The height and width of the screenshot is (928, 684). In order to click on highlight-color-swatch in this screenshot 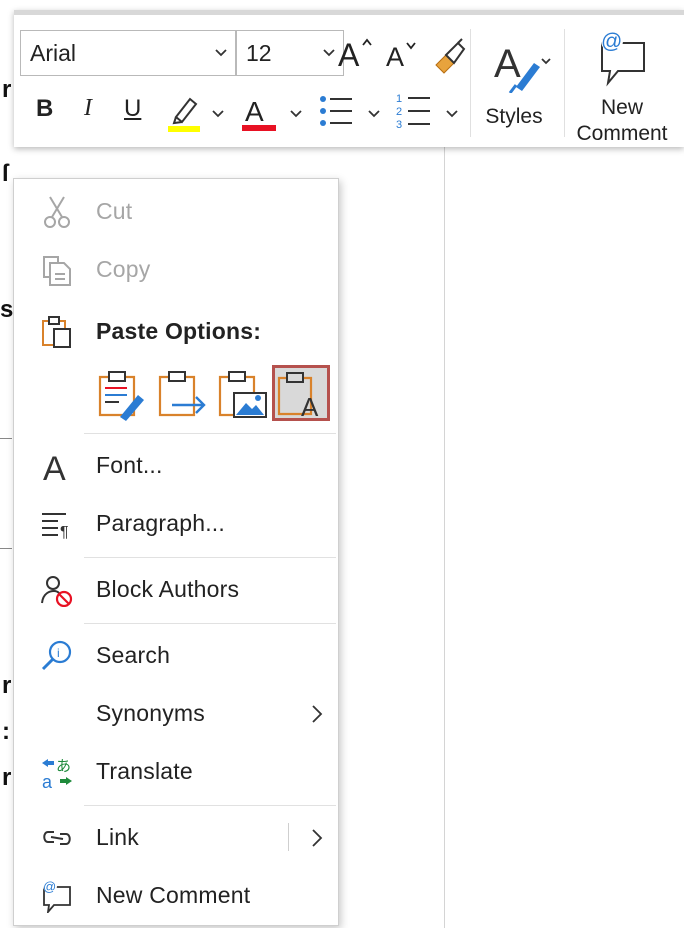, I will do `click(184, 129)`.